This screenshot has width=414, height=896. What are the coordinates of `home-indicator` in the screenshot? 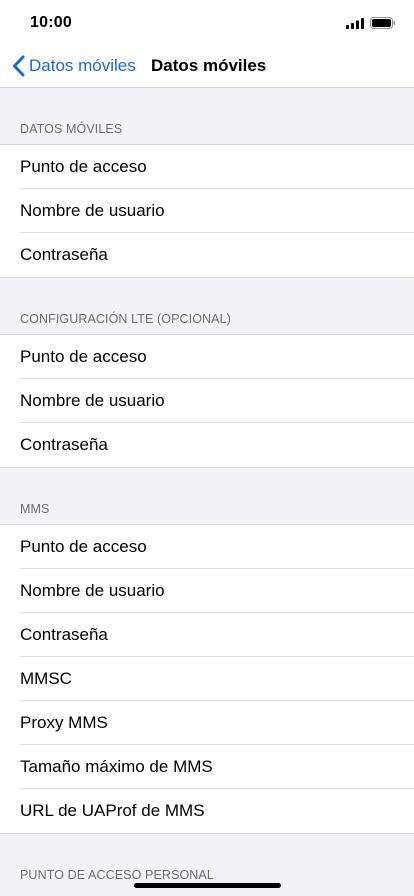 It's located at (207, 885).